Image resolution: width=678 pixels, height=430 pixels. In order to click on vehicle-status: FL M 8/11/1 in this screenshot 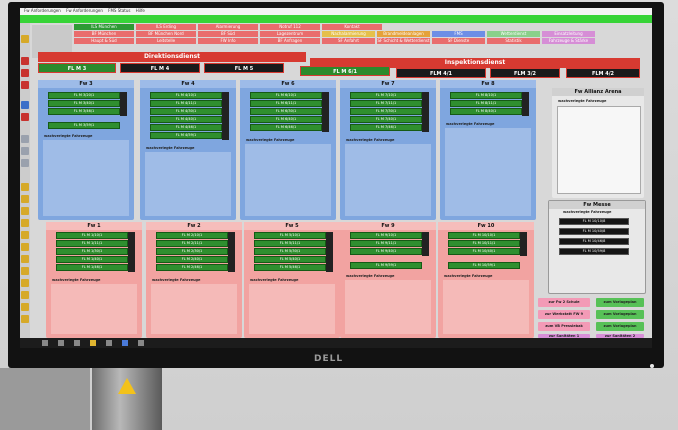, I will do `click(486, 103)`.